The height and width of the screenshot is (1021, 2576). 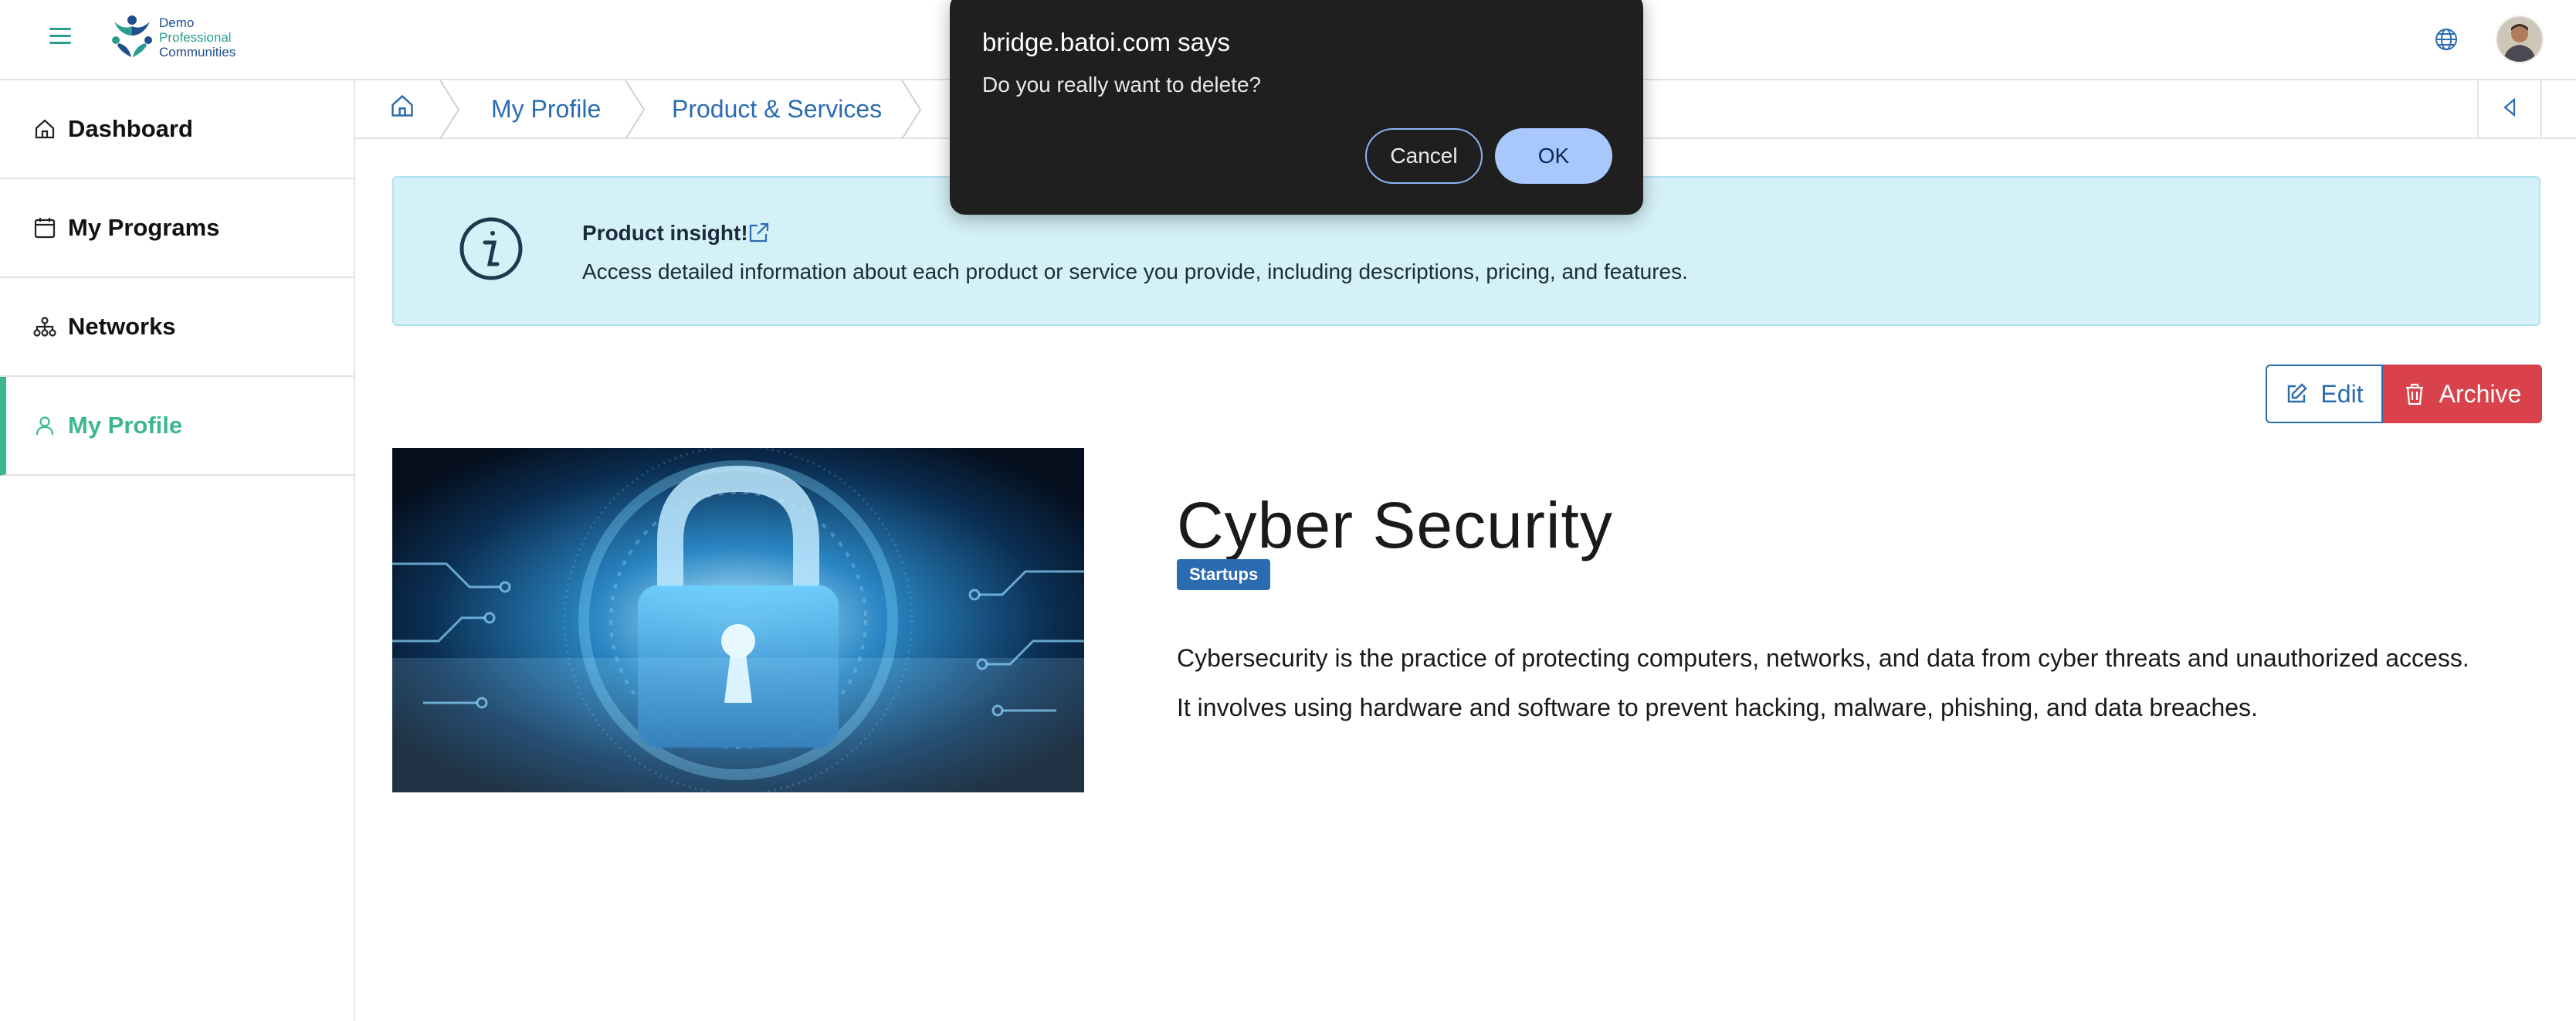 I want to click on sidebar-item-label: Networks, so click(x=122, y=326).